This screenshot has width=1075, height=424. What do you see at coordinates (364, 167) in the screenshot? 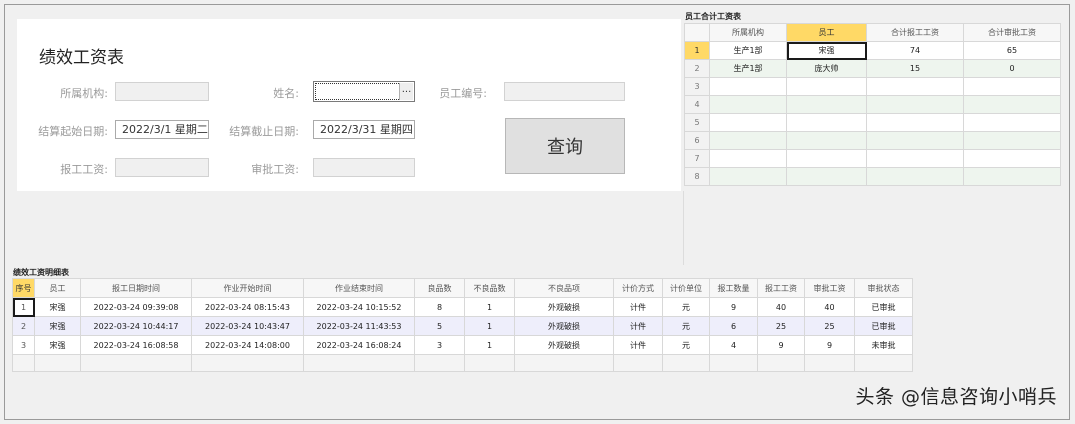
I see `approved-wage-field` at bounding box center [364, 167].